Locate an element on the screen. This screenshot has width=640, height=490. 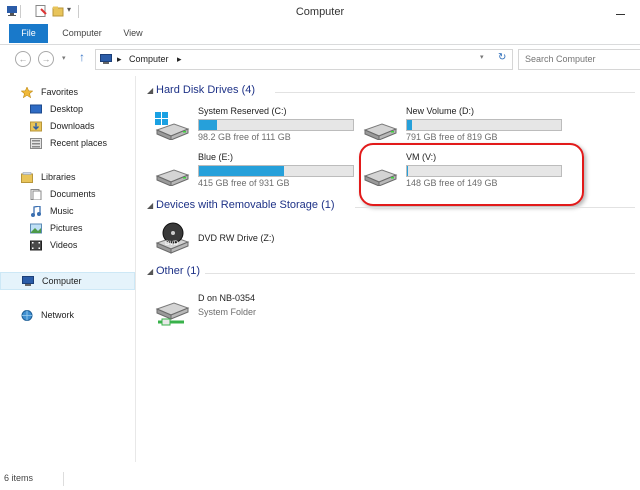
network-location-item: D on NB-0354 System Folder is located at coordinates (254, 313).